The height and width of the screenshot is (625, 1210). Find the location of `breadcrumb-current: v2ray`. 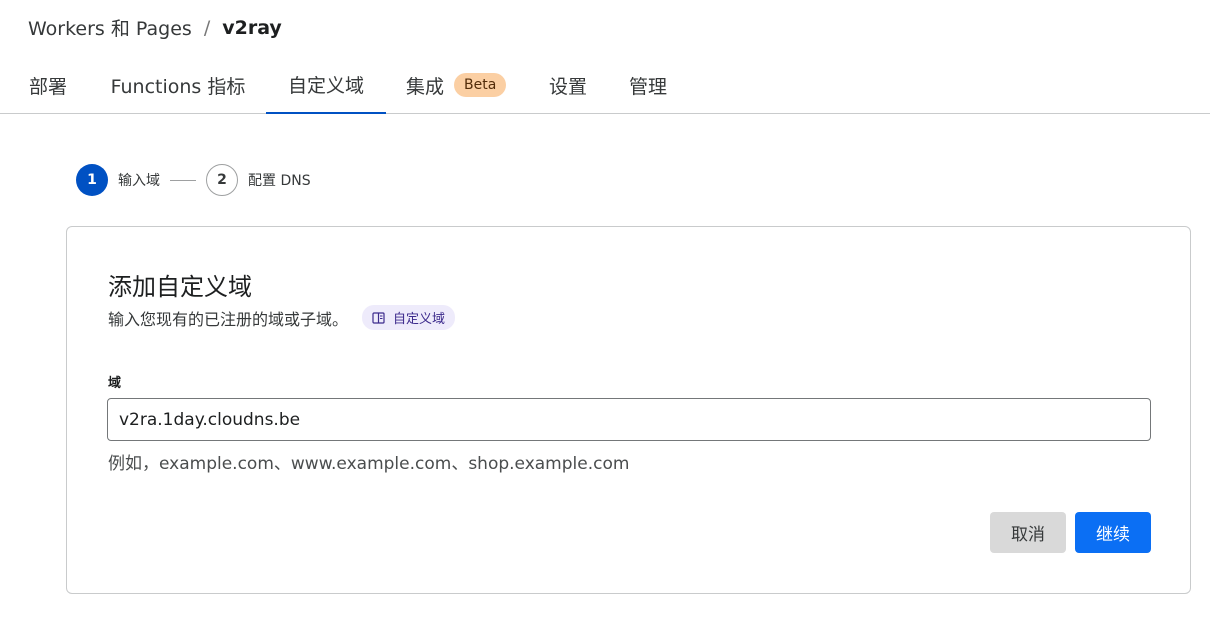

breadcrumb-current: v2ray is located at coordinates (252, 27).